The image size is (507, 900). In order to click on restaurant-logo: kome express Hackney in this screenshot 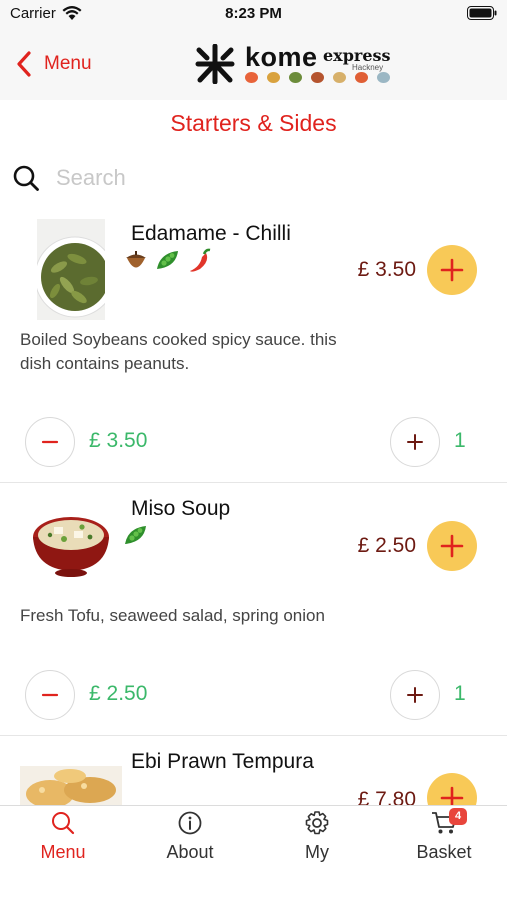, I will do `click(295, 65)`.